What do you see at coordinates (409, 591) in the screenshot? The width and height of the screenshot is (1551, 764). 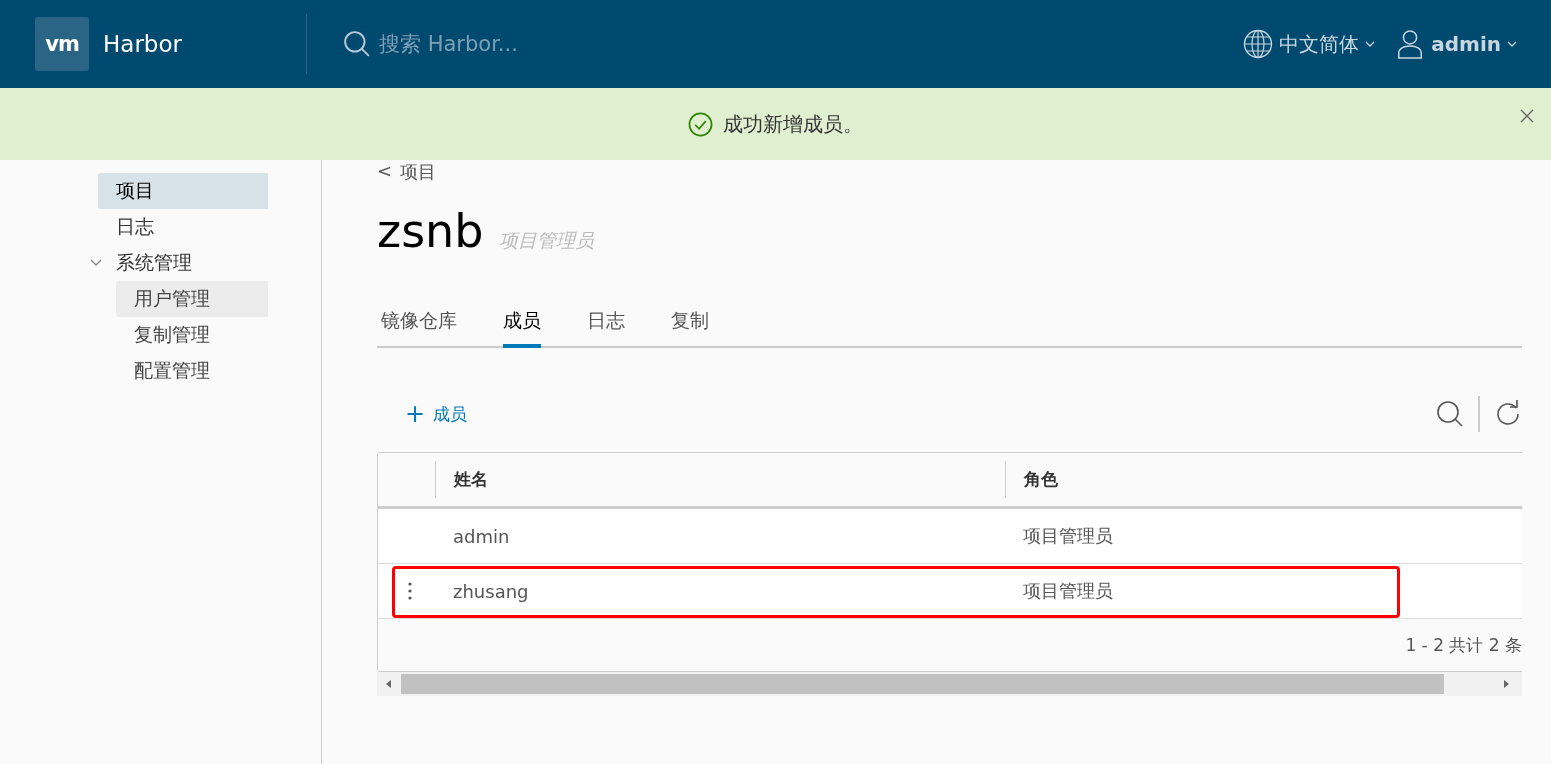 I see `kebab-menu-icon` at bounding box center [409, 591].